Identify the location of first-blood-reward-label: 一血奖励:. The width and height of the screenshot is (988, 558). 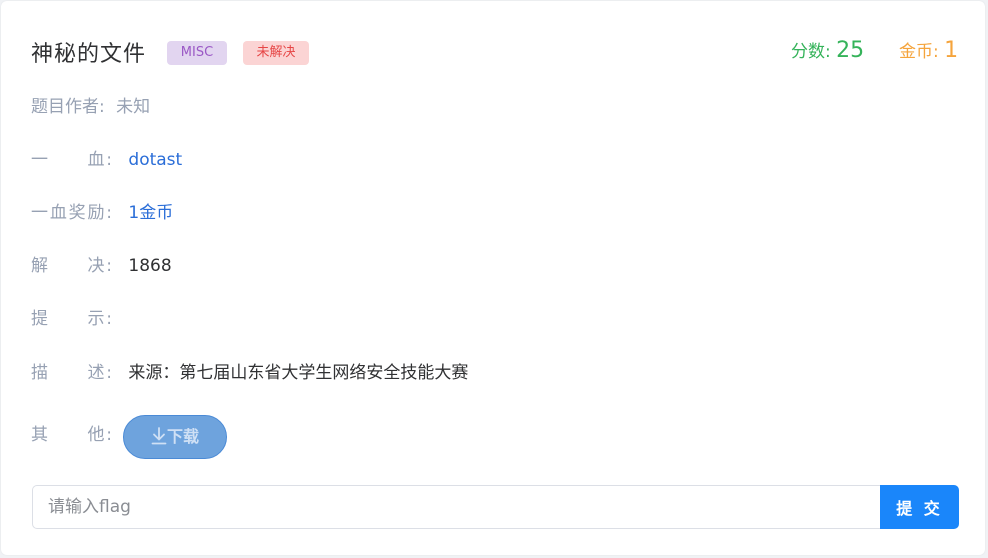
(71, 213).